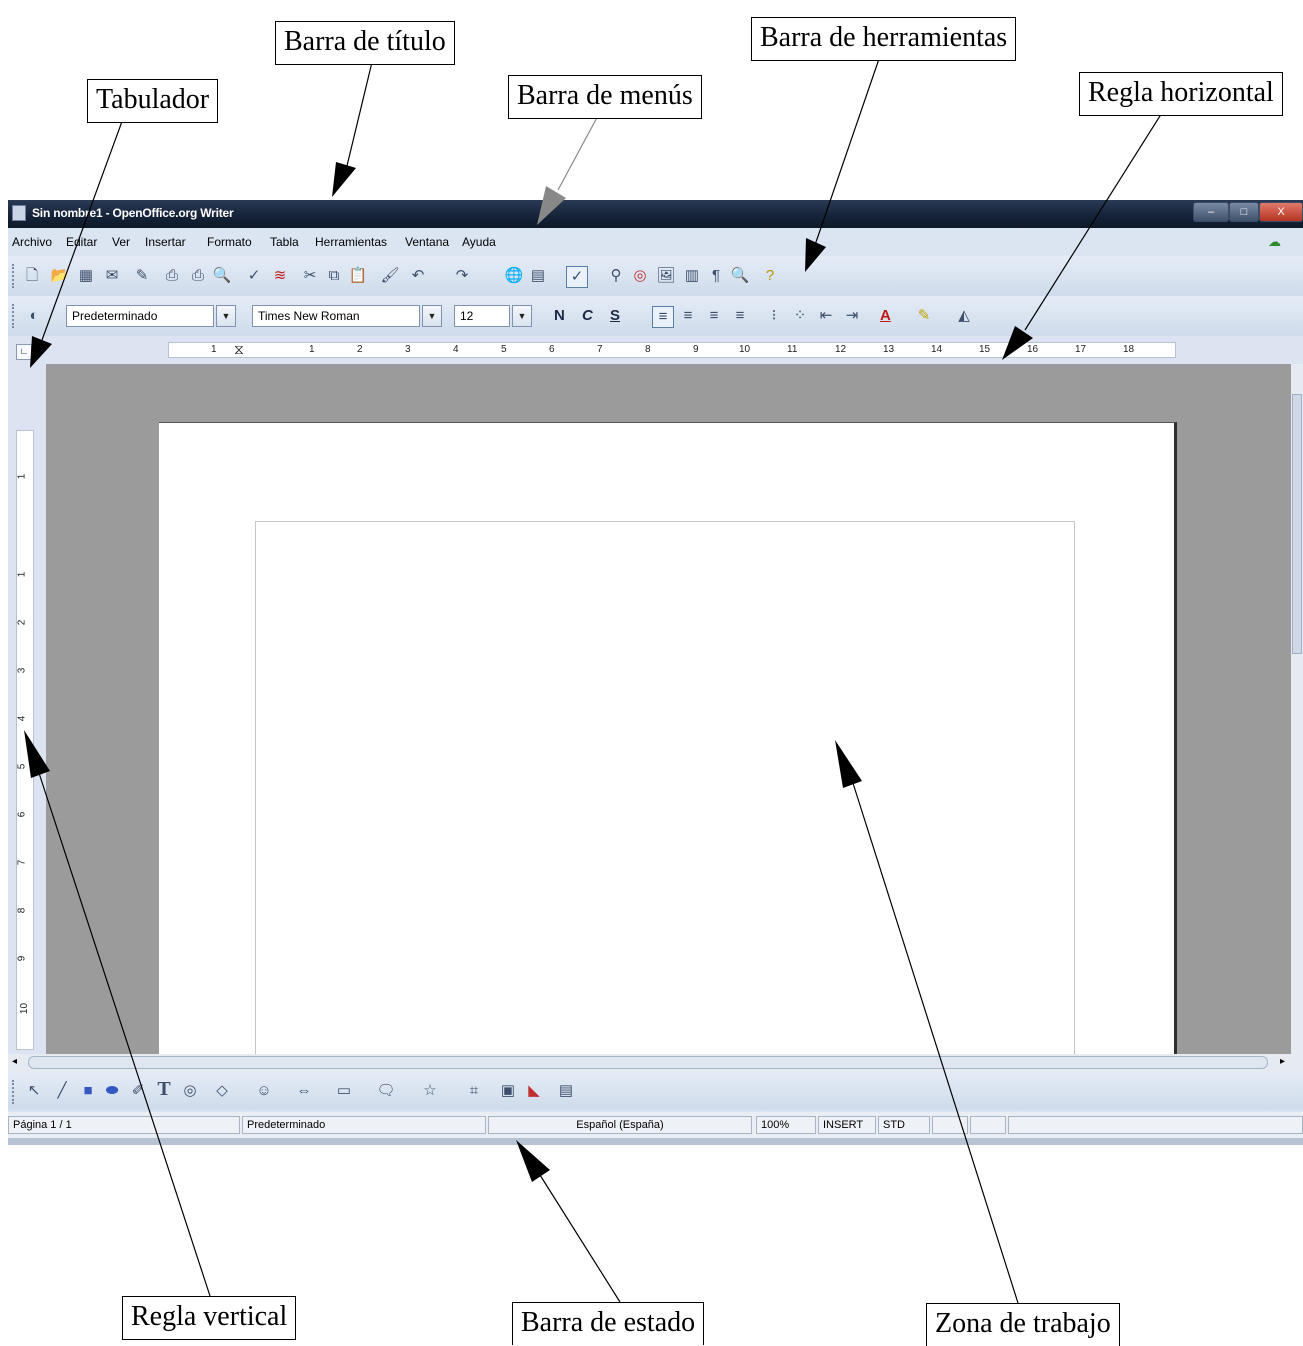 This screenshot has width=1303, height=1346. What do you see at coordinates (615, 315) in the screenshot?
I see `underline-button: S` at bounding box center [615, 315].